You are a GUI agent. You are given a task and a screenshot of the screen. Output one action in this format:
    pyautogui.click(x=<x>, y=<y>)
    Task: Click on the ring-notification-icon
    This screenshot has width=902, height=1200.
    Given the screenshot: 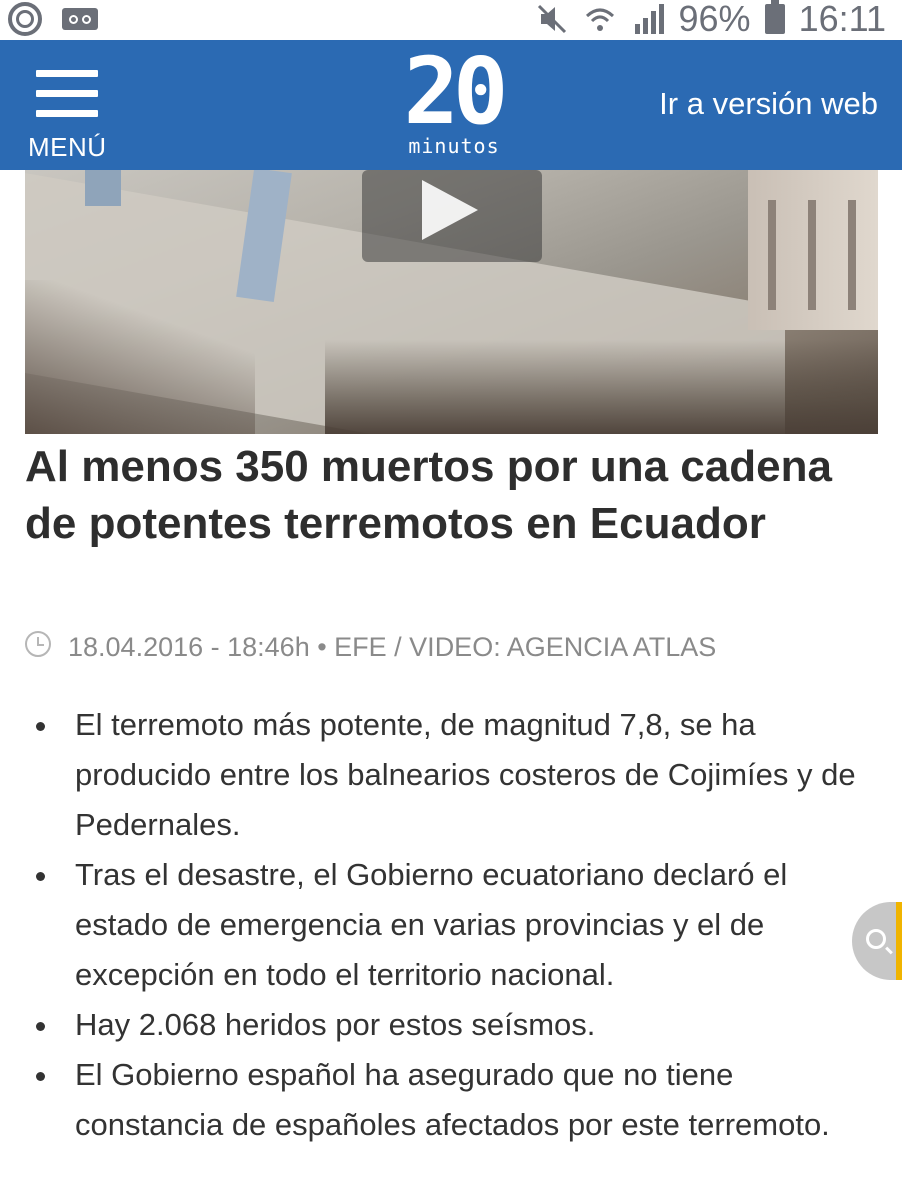 What is the action you would take?
    pyautogui.click(x=25, y=19)
    